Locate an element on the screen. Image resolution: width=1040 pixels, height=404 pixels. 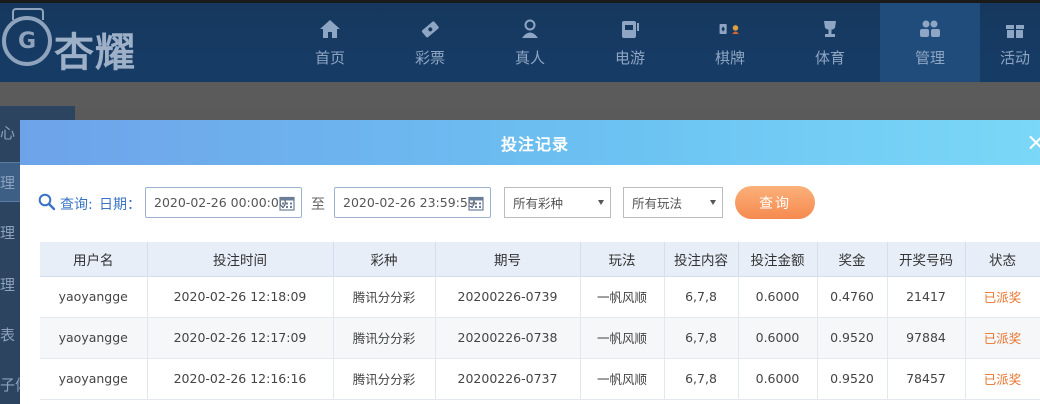
query-button: 查询 is located at coordinates (775, 202).